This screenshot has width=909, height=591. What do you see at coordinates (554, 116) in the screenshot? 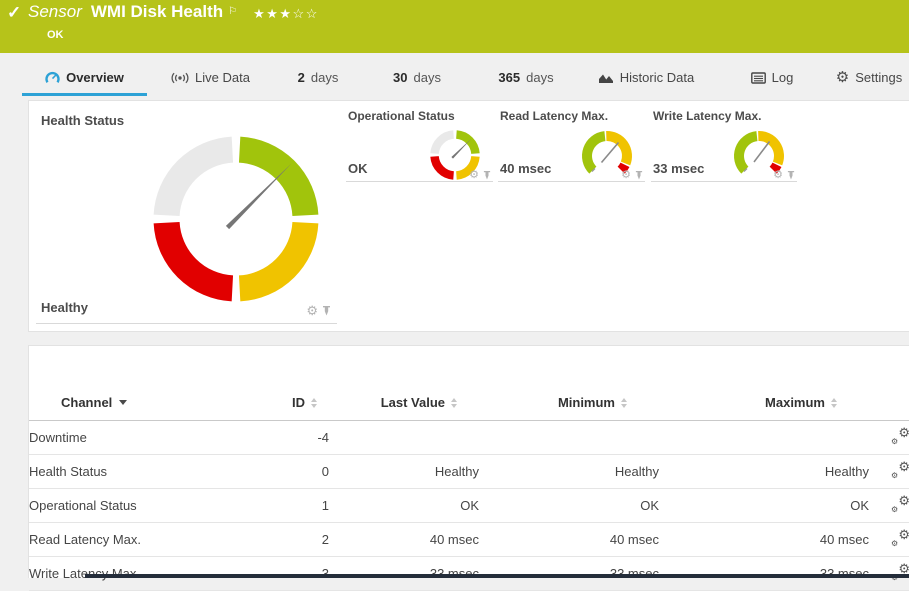
I see `gauge-title: Read Latency Max.` at bounding box center [554, 116].